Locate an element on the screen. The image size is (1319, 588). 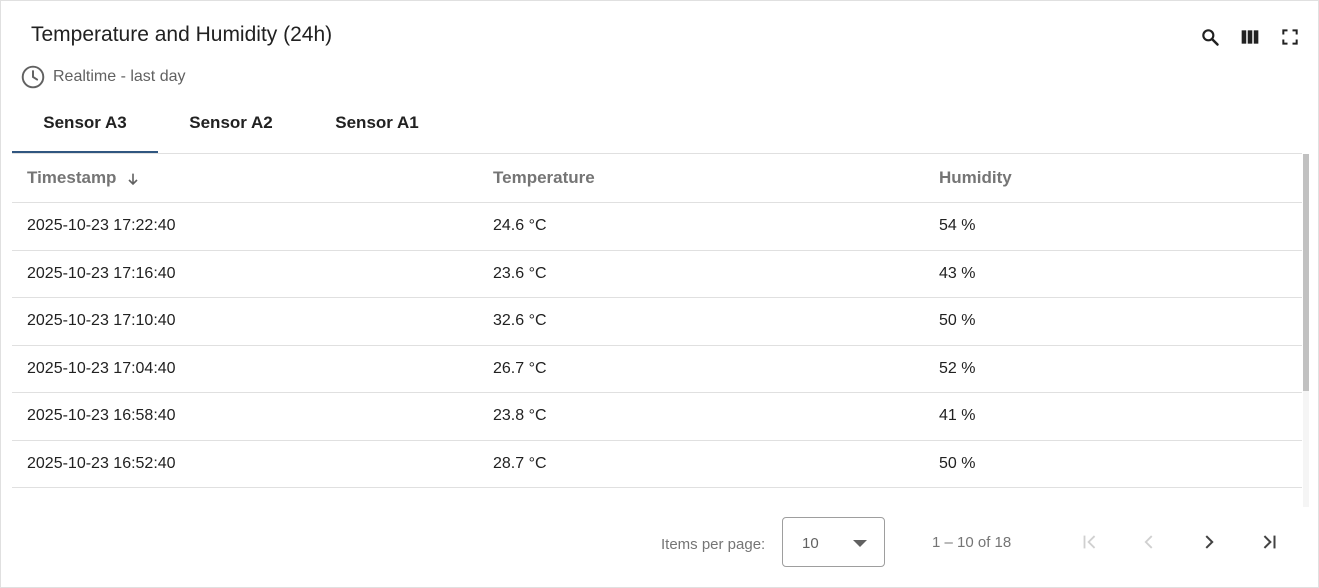
cell-temperature: 32.6 °C is located at coordinates (701, 321).